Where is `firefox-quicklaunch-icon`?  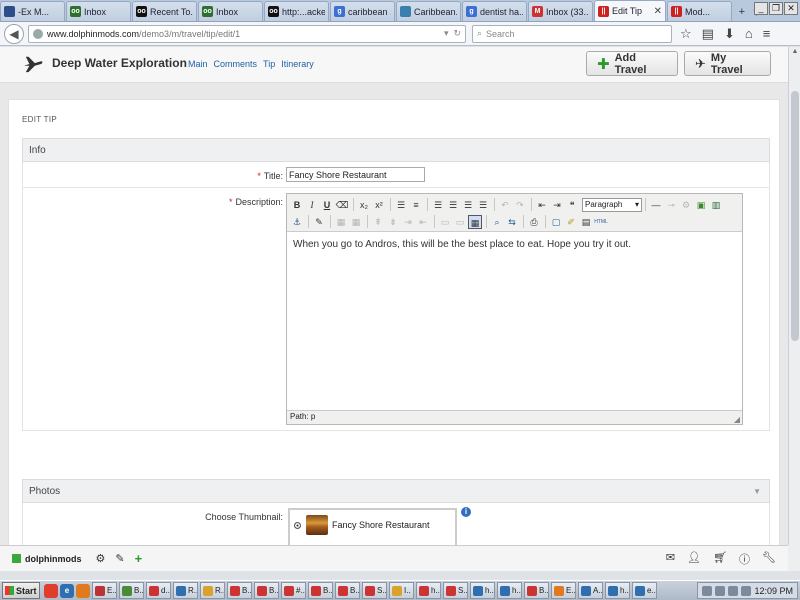
firefox-quicklaunch-icon is located at coordinates (83, 590).